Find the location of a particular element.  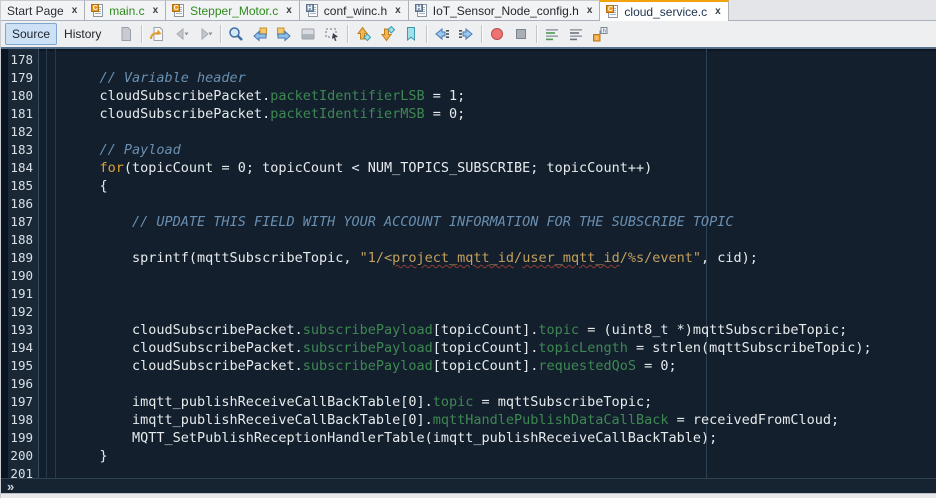

line-number: 195 is located at coordinates (19, 366).